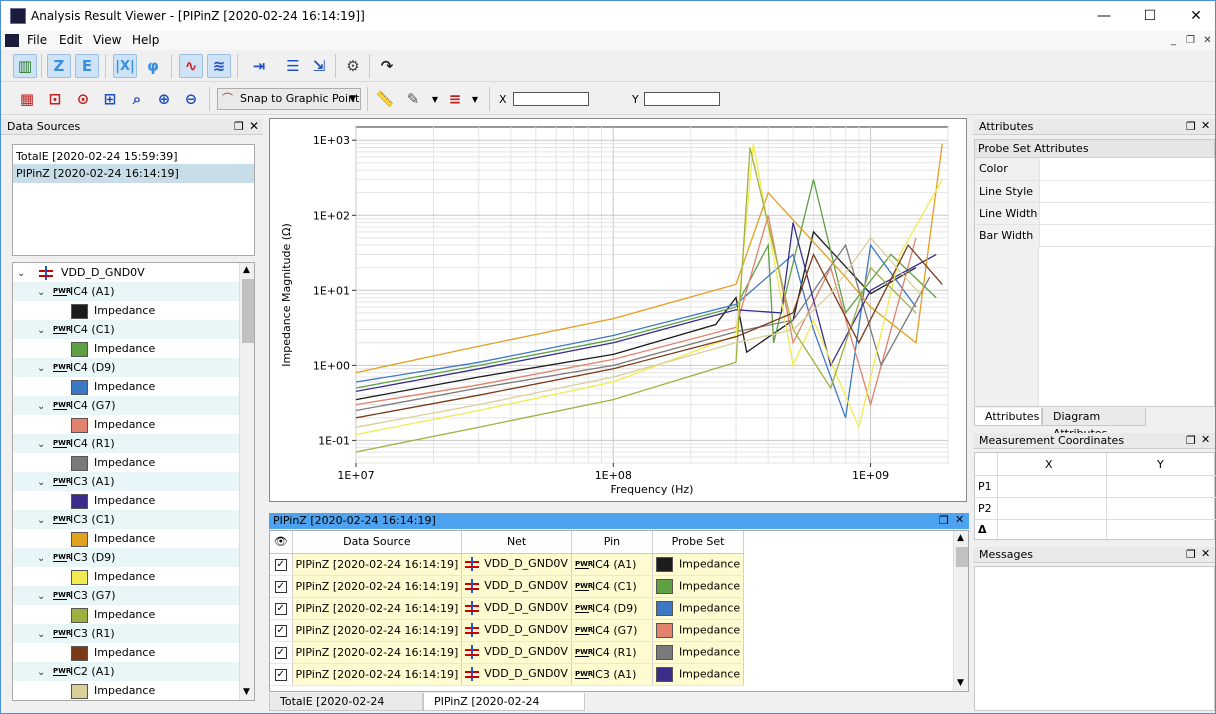  What do you see at coordinates (516, 542) in the screenshot?
I see `col-net: Net` at bounding box center [516, 542].